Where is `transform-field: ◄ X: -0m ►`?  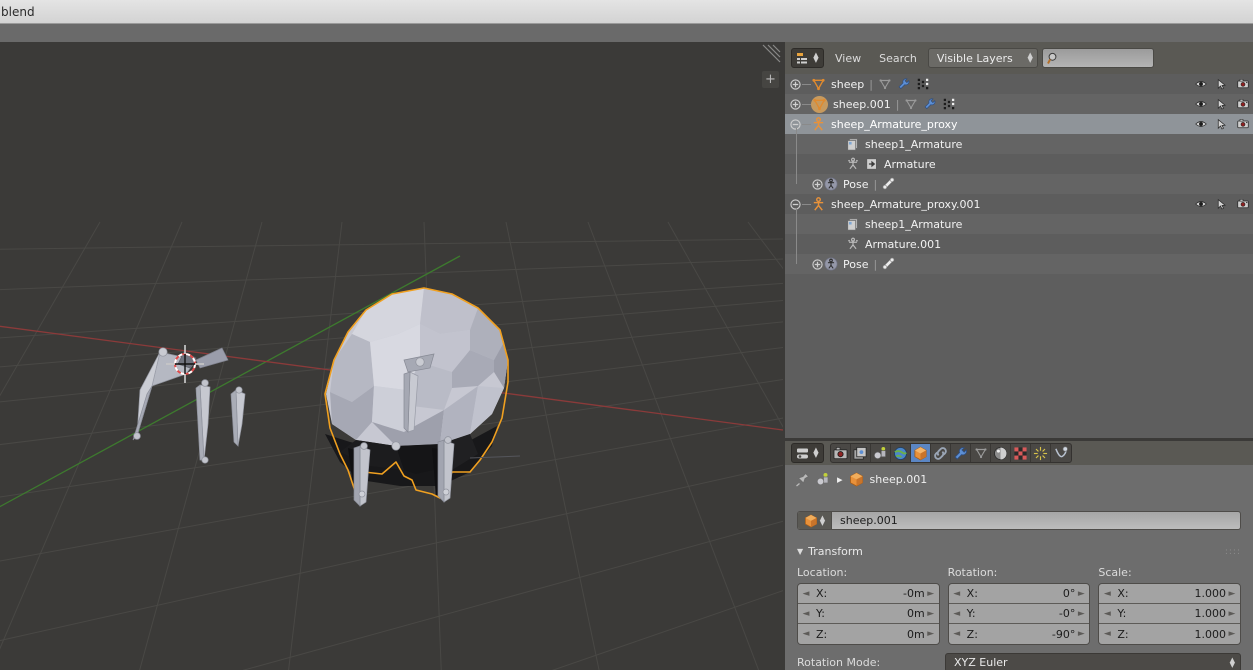 transform-field: ◄ X: -0m ► is located at coordinates (868, 594).